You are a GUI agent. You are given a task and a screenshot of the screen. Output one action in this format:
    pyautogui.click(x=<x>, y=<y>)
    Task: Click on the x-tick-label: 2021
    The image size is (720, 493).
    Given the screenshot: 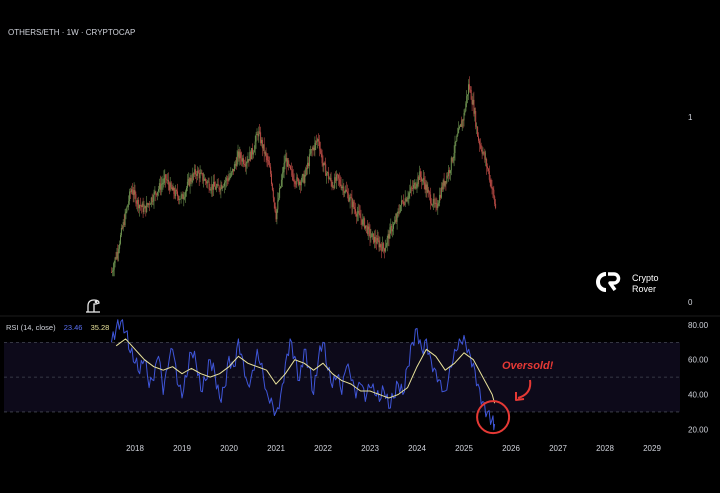 What is the action you would take?
    pyautogui.click(x=276, y=448)
    